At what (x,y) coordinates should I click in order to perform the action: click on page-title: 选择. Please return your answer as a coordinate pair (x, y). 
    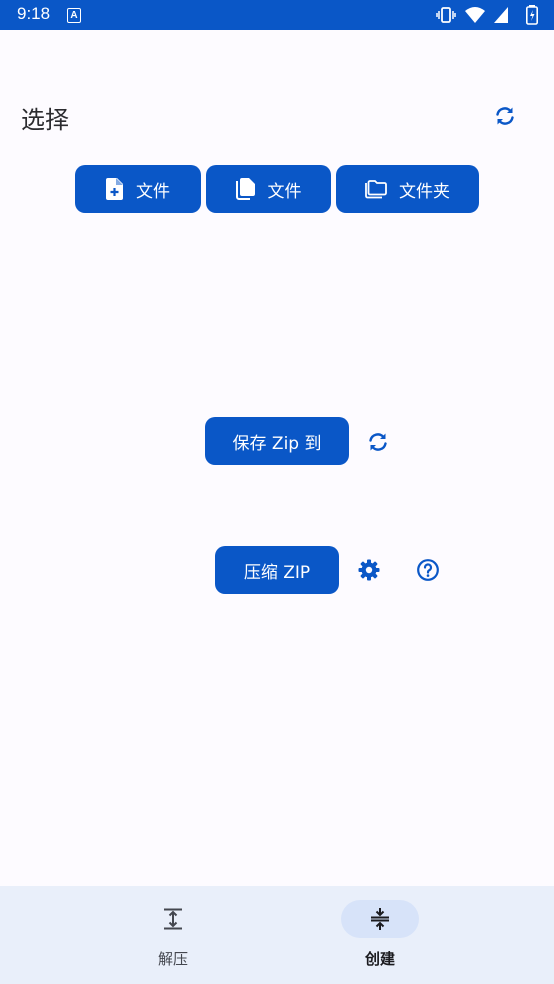
    Looking at the image, I should click on (45, 120).